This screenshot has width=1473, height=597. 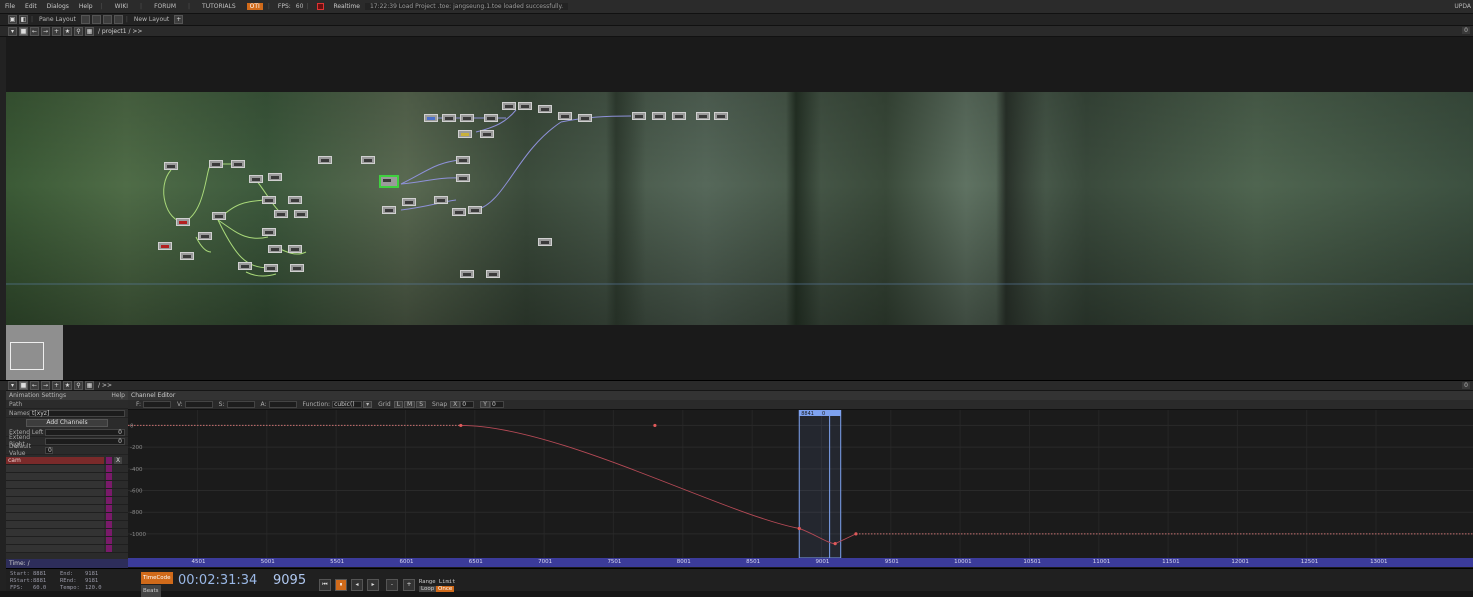 I want to click on display-icon: ◧, so click(x=23, y=19).